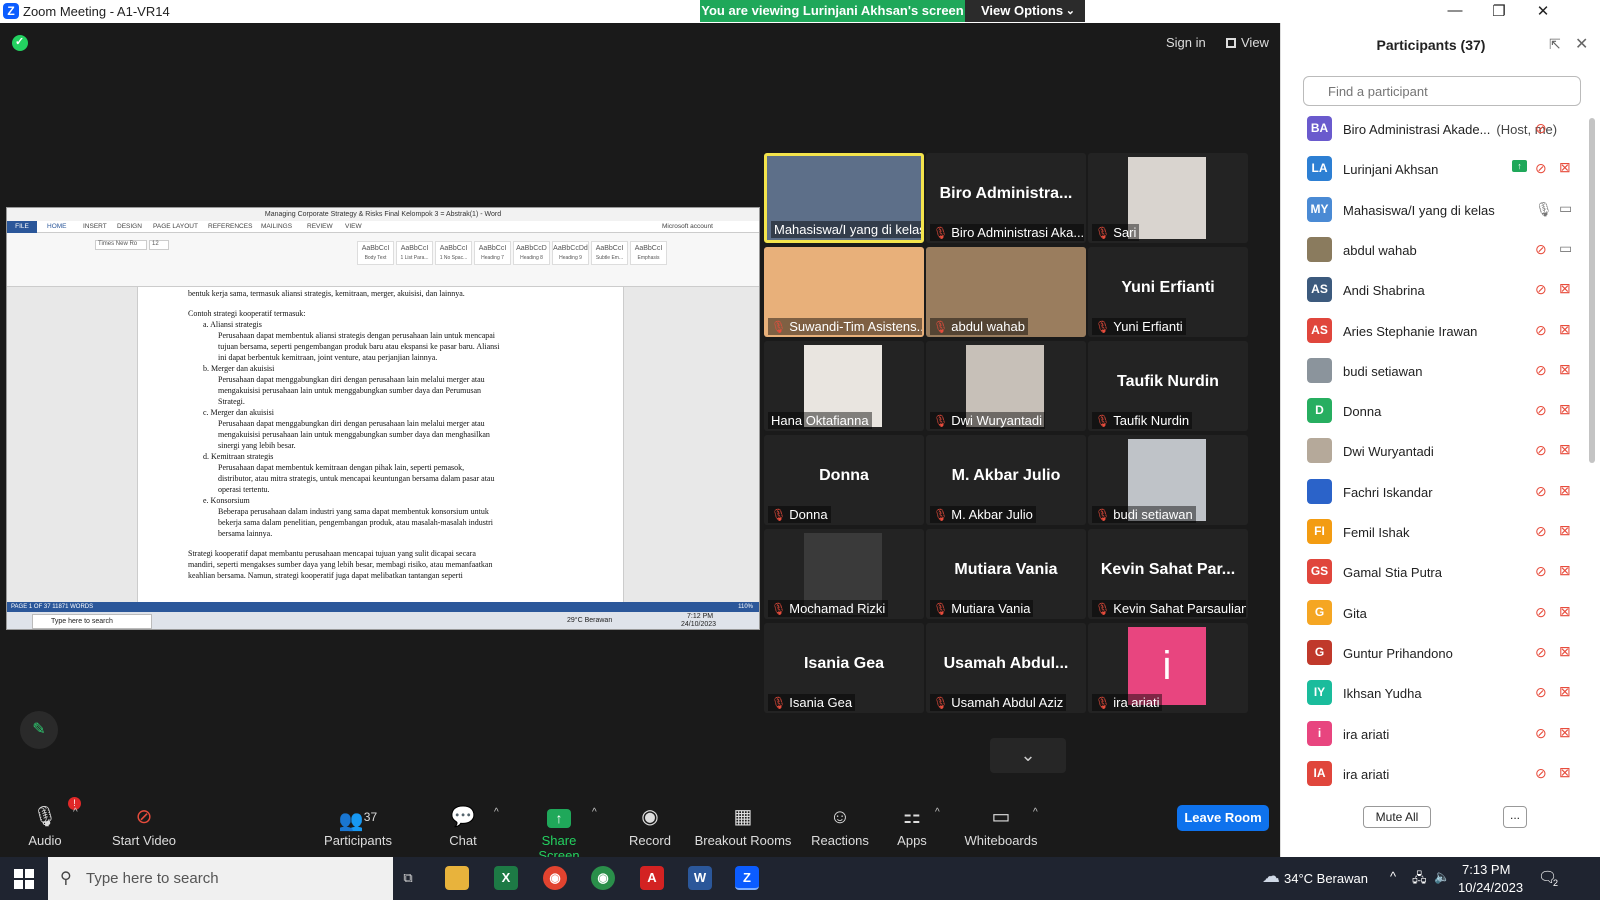 The height and width of the screenshot is (900, 1600). Describe the element at coordinates (1431, 289) in the screenshot. I see `participant-row: AS Andi Shabrina ⊘ ⊠` at that location.